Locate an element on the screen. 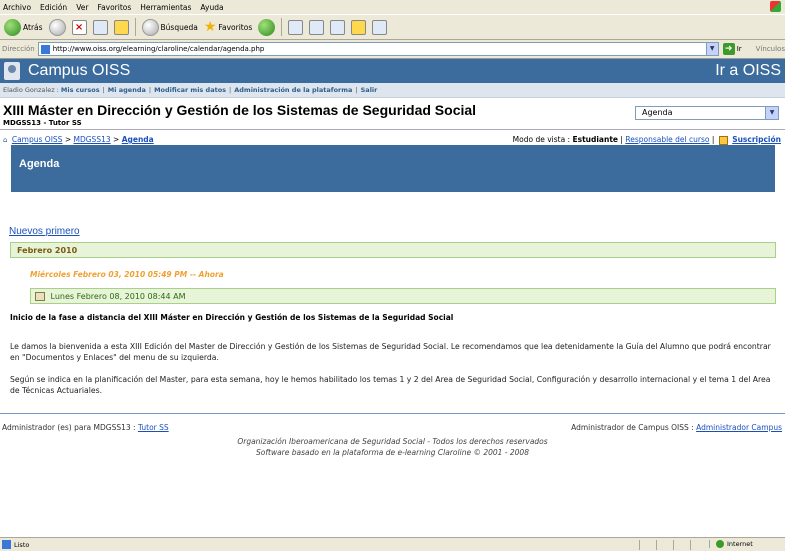  security-zone: Internet is located at coordinates (745, 544).